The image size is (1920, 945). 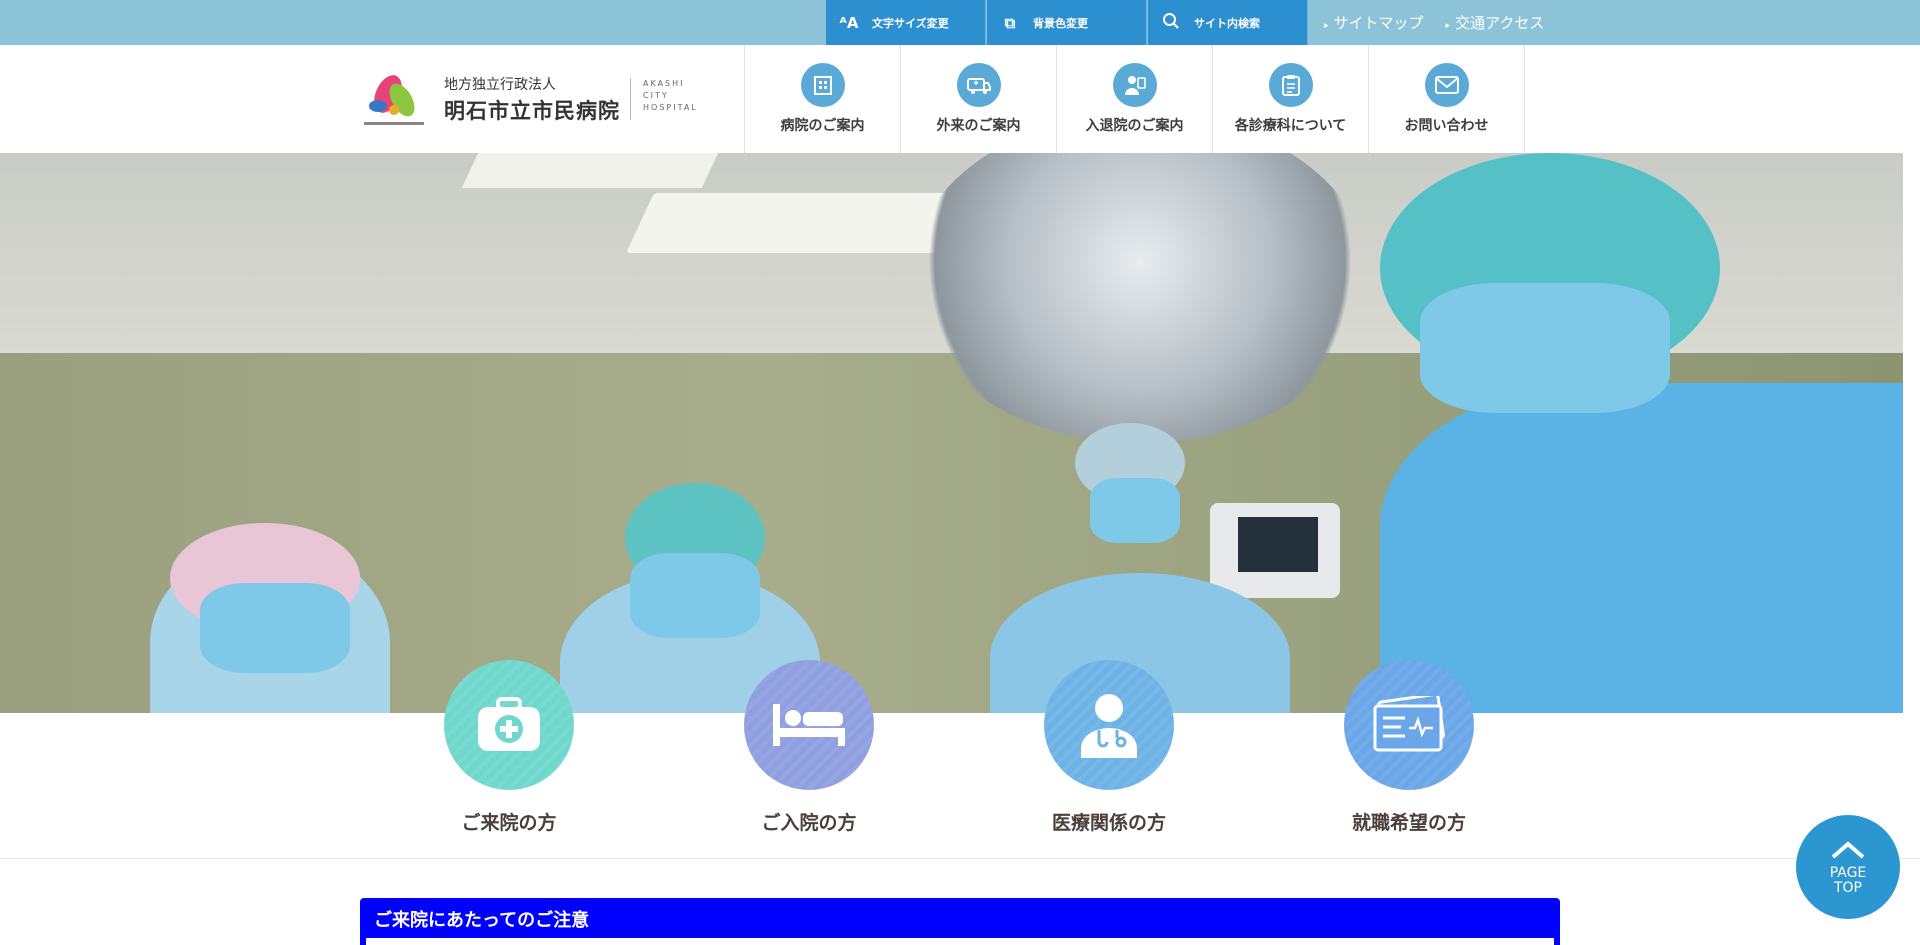 What do you see at coordinates (656, 95) in the screenshot?
I see `logo-en-line: CITY` at bounding box center [656, 95].